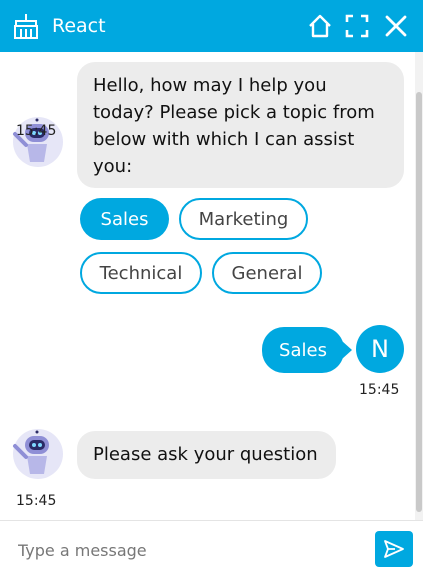  What do you see at coordinates (243, 219) in the screenshot?
I see `option-marketing-button: Marketing` at bounding box center [243, 219].